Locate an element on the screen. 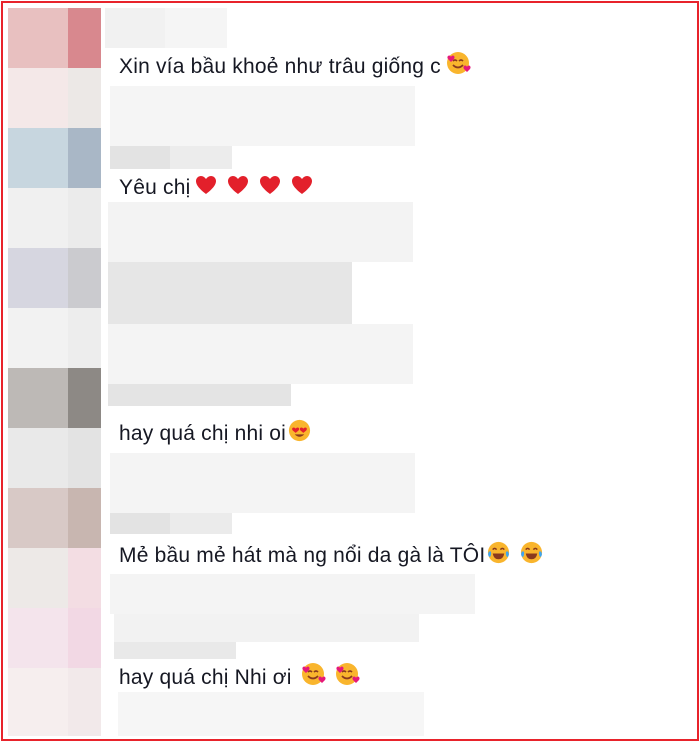  comment: hay quá chị Nhi ơi is located at coordinates (239, 677).